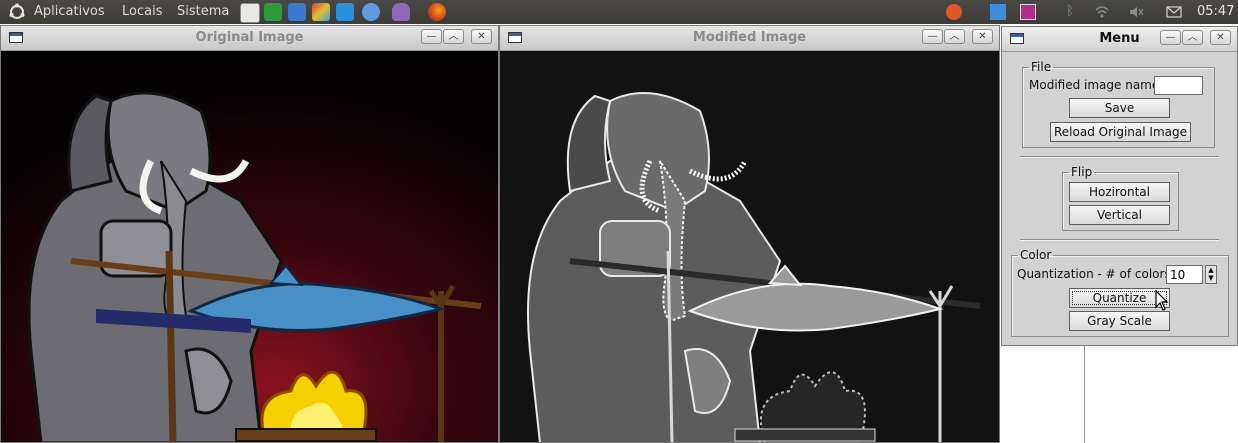 This screenshot has width=1238, height=443. What do you see at coordinates (345, 12) in the screenshot?
I see `dropbox-icon` at bounding box center [345, 12].